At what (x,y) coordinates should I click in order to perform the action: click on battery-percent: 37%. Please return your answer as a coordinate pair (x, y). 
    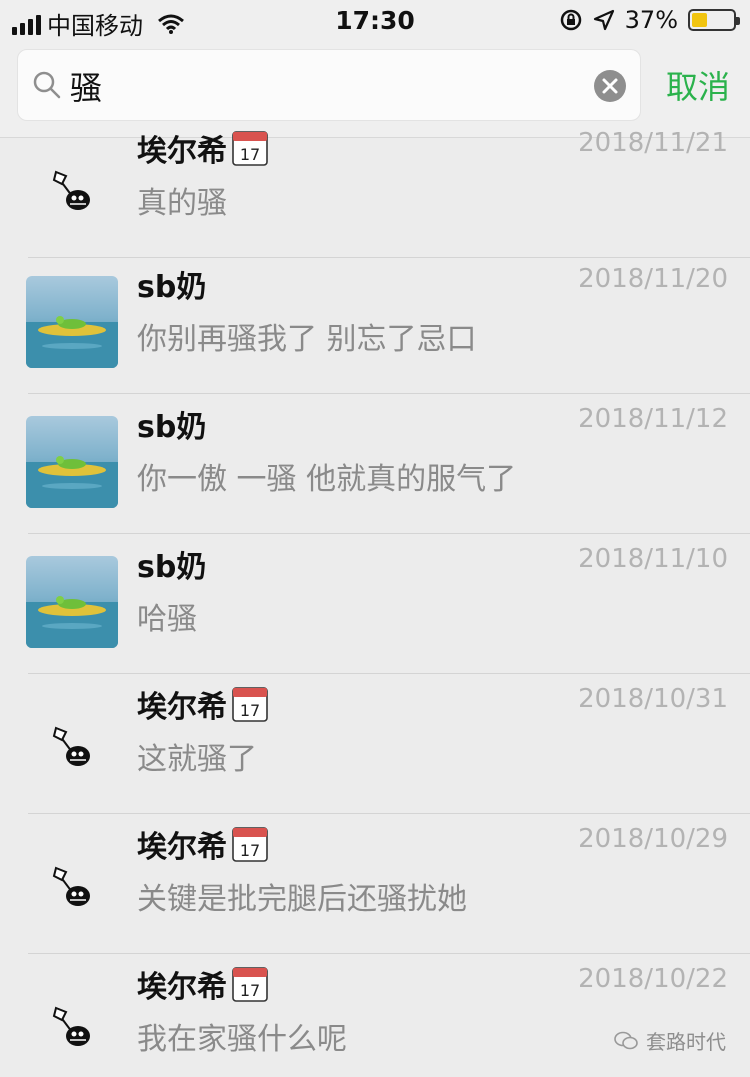
    Looking at the image, I should click on (651, 20).